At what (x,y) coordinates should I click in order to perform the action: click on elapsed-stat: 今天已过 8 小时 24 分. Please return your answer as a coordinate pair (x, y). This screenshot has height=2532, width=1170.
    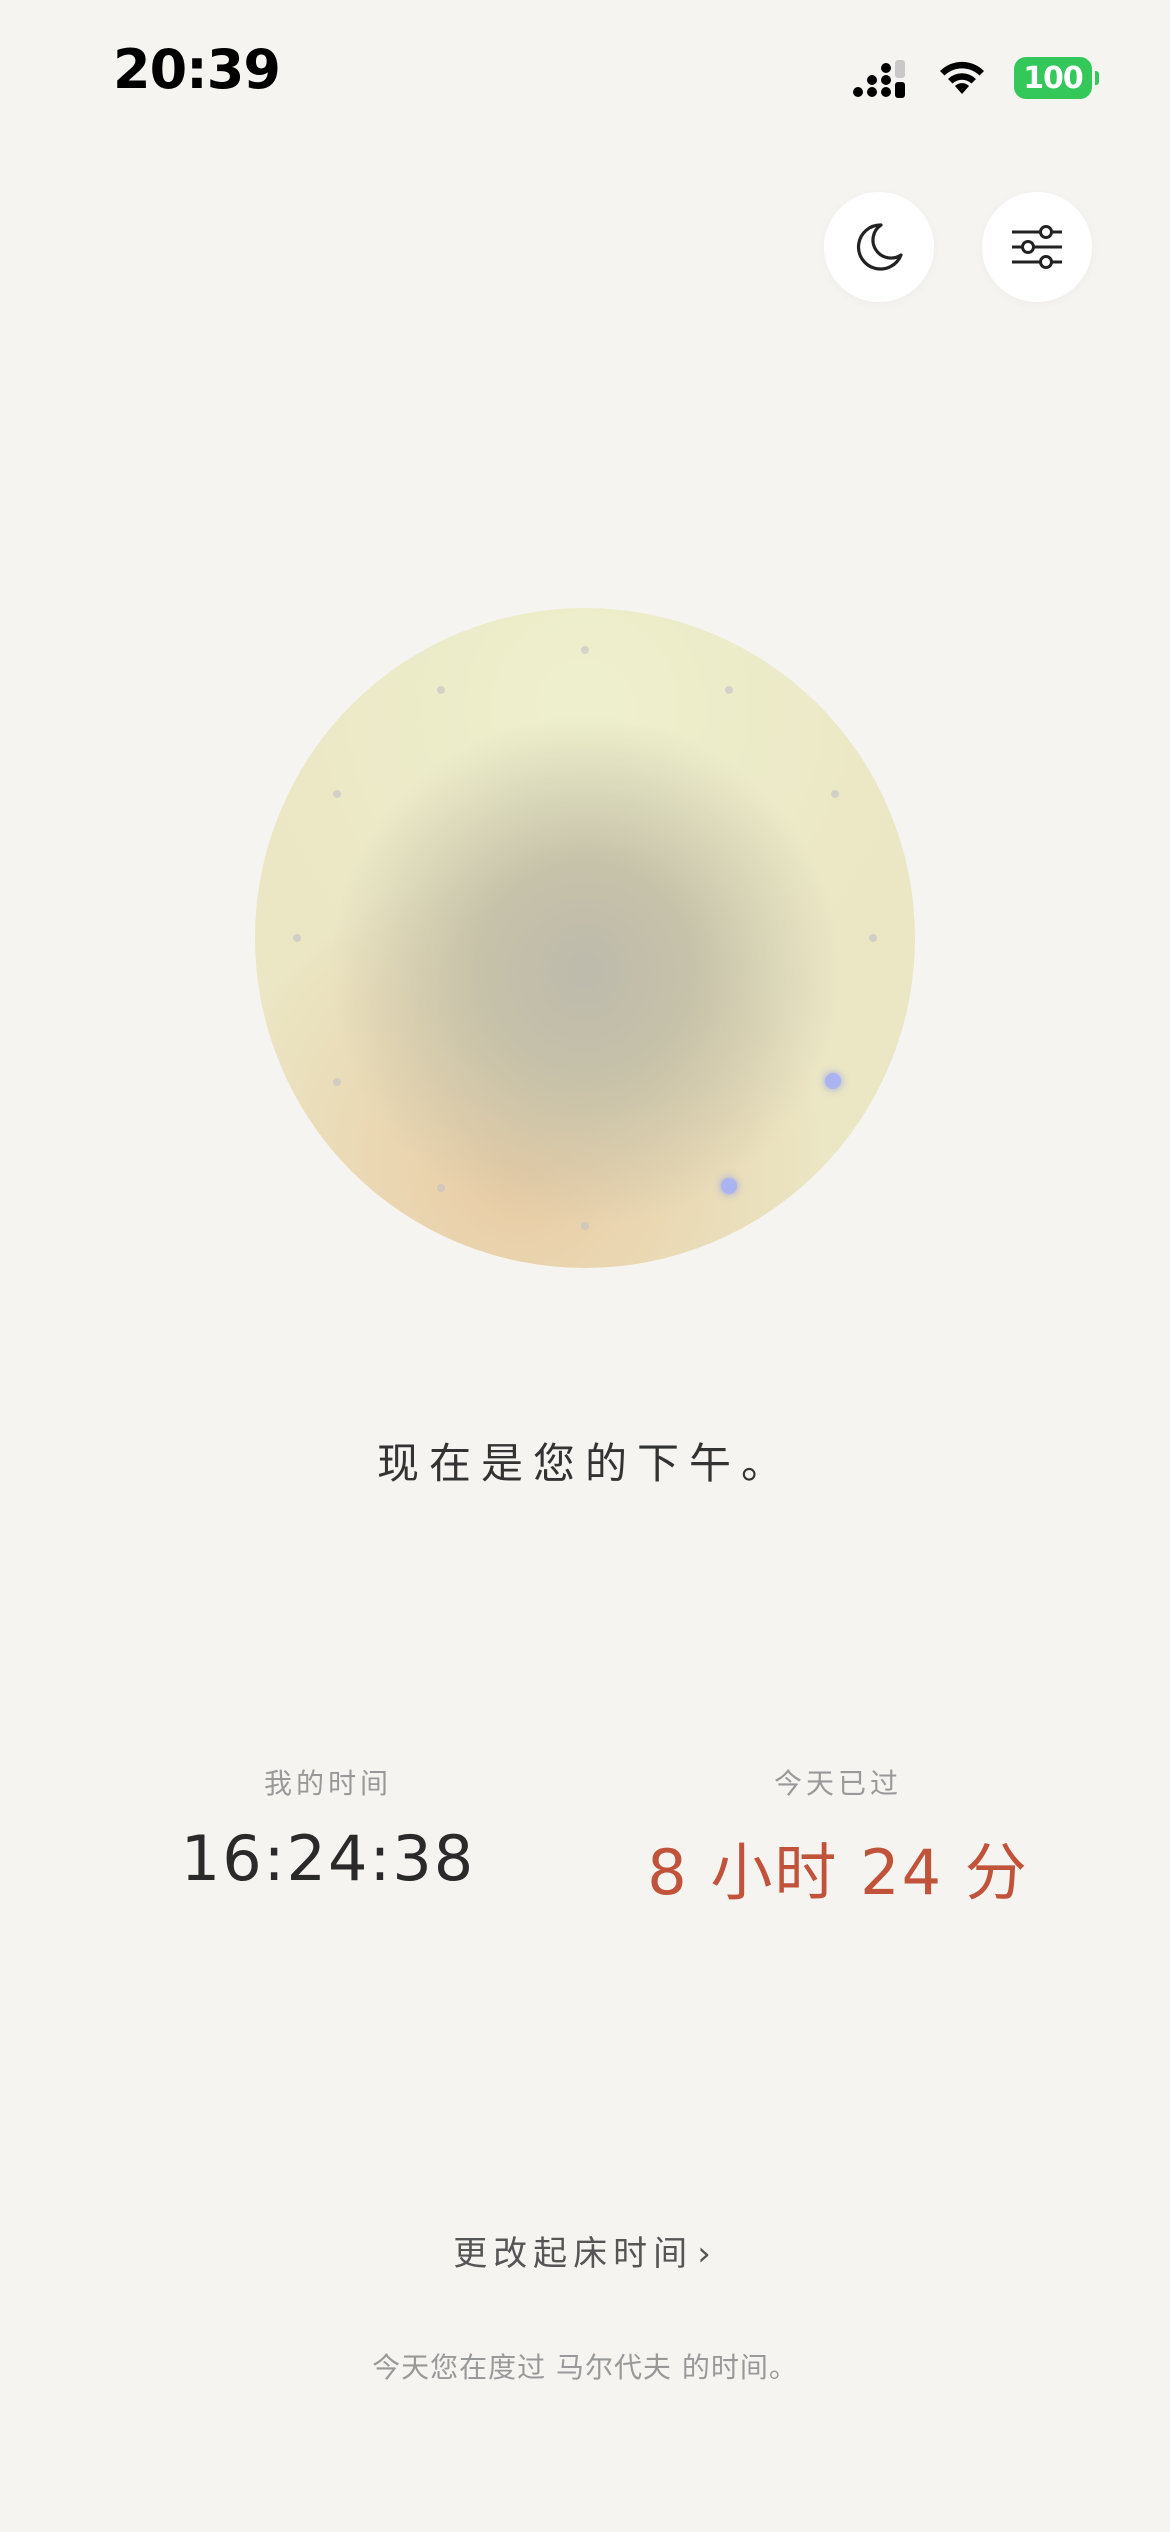
    Looking at the image, I should click on (838, 1837).